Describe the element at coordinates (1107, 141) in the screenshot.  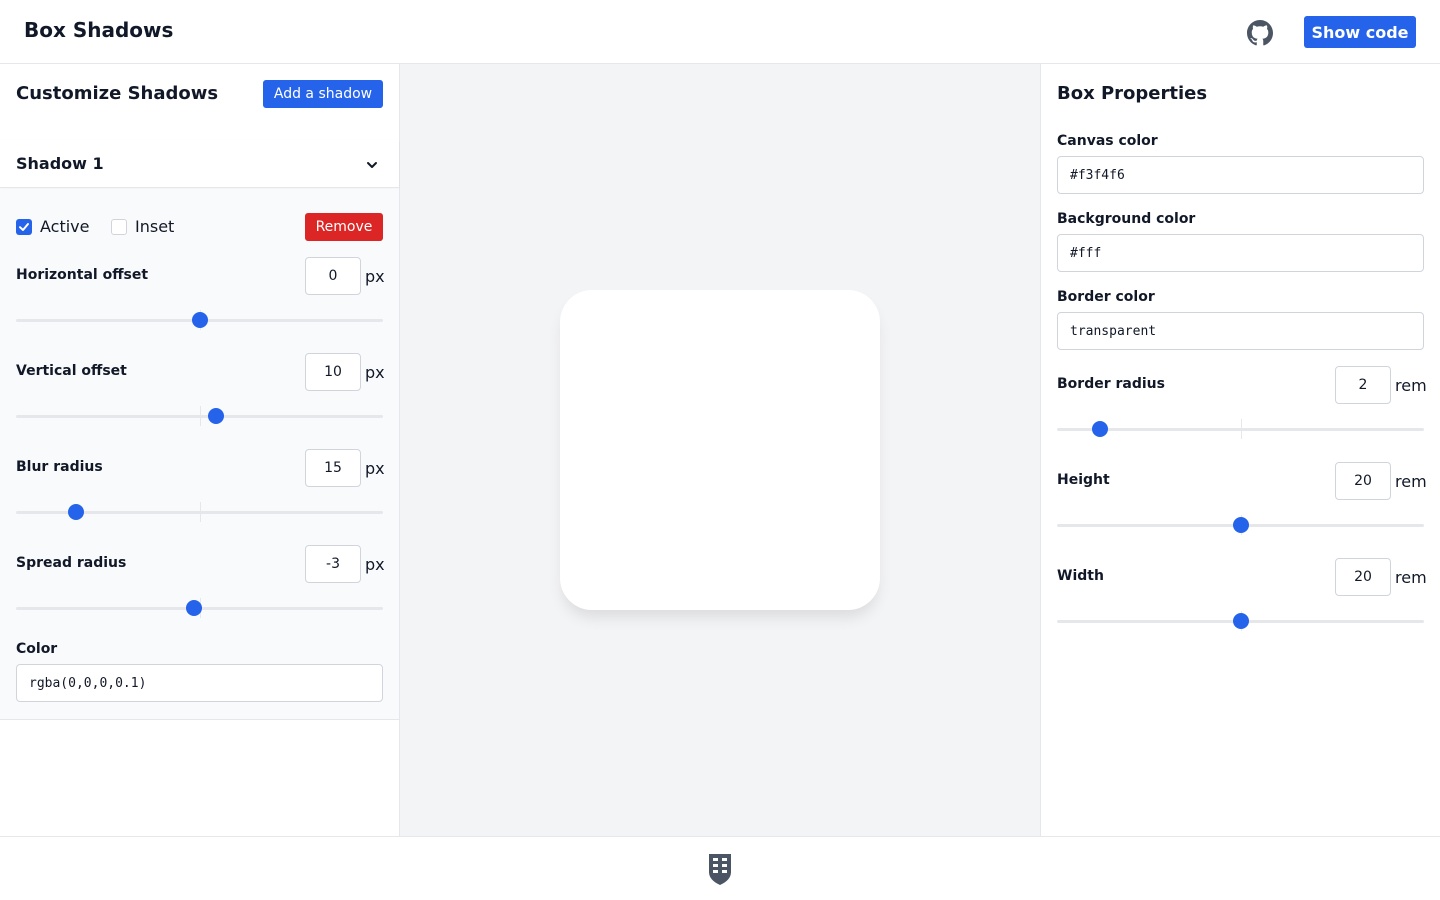
I see `canvas-color-label: Canvas color` at that location.